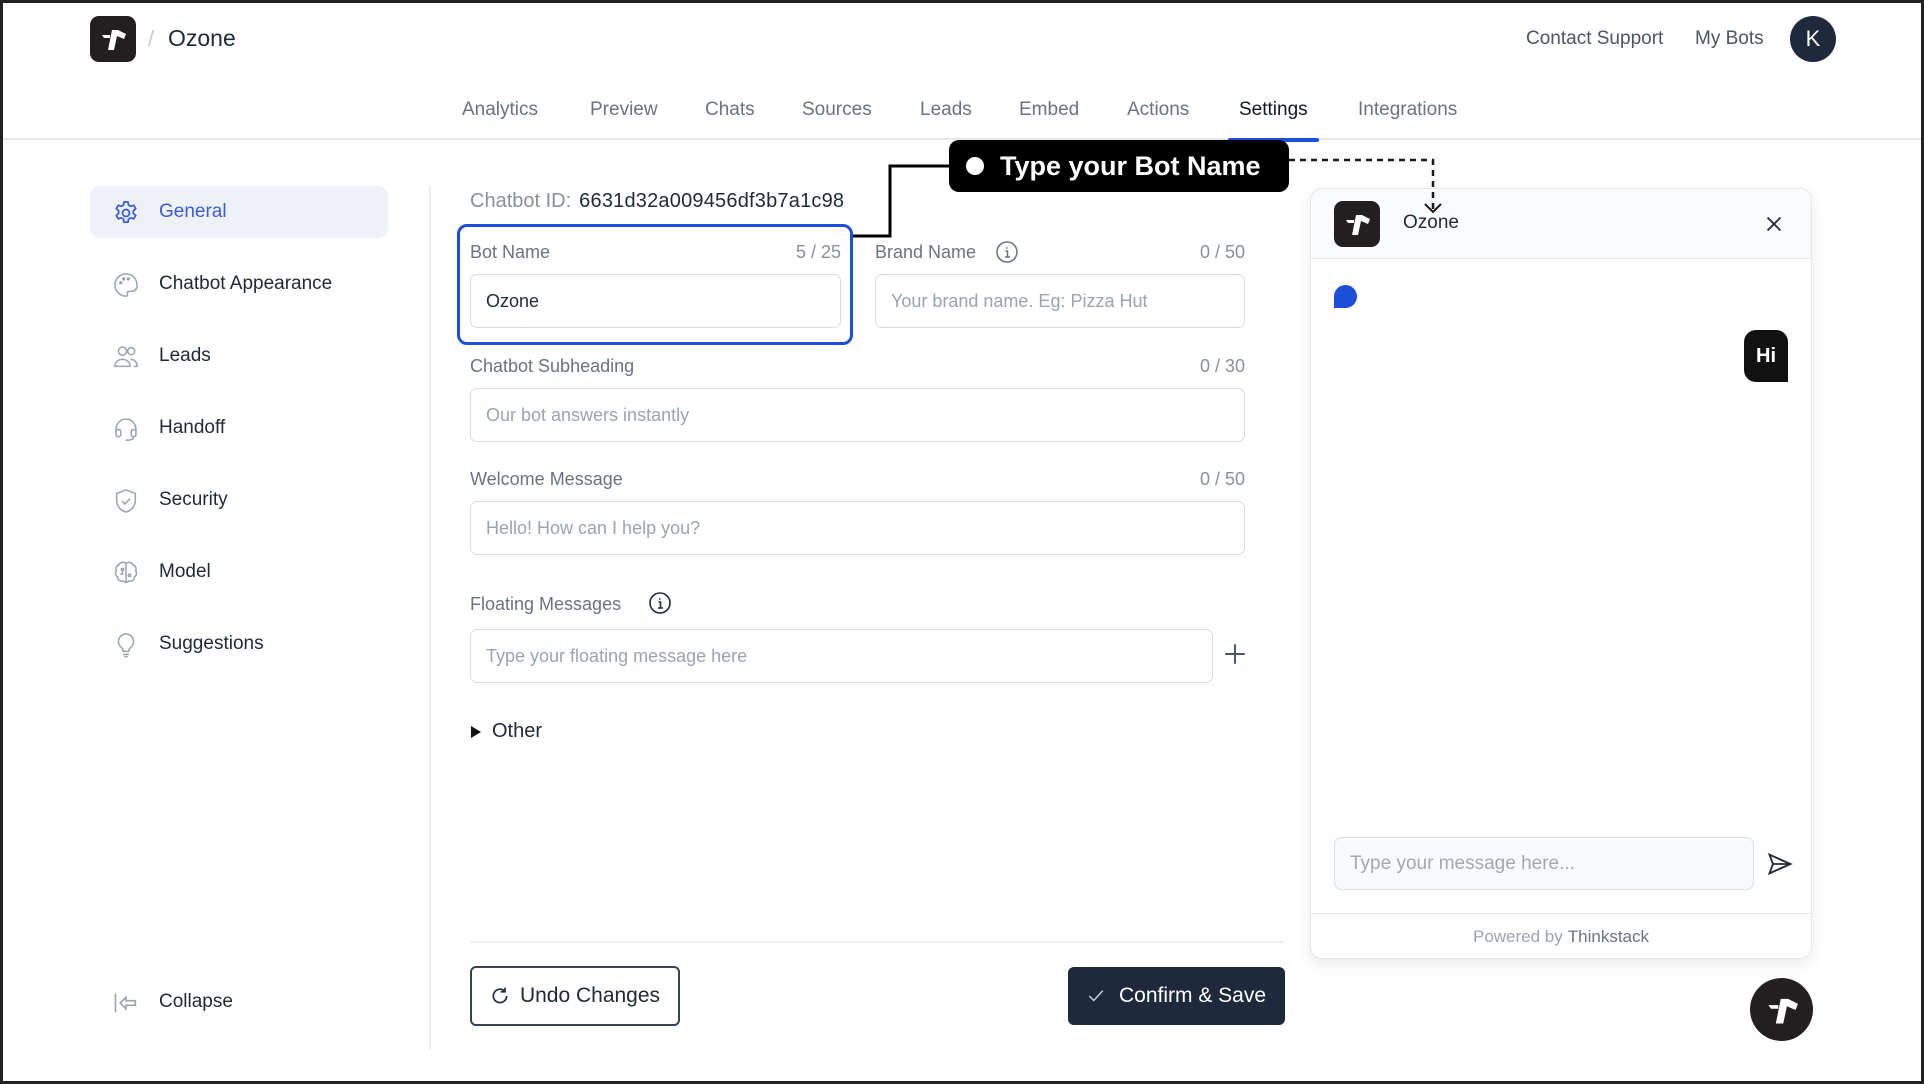 The height and width of the screenshot is (1084, 1924). Describe the element at coordinates (946, 119) in the screenshot. I see `tab-leads: Leads` at that location.